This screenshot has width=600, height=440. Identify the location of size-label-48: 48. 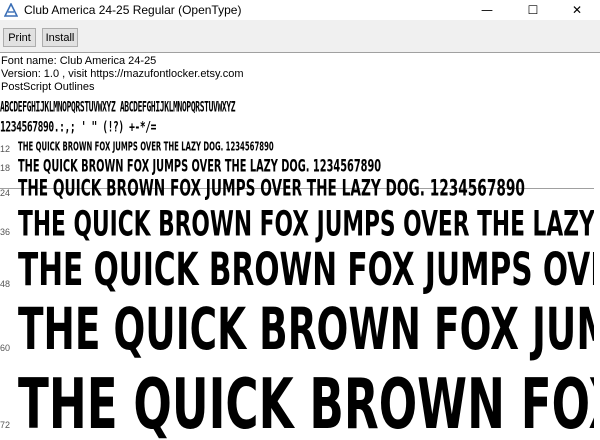
(5, 284).